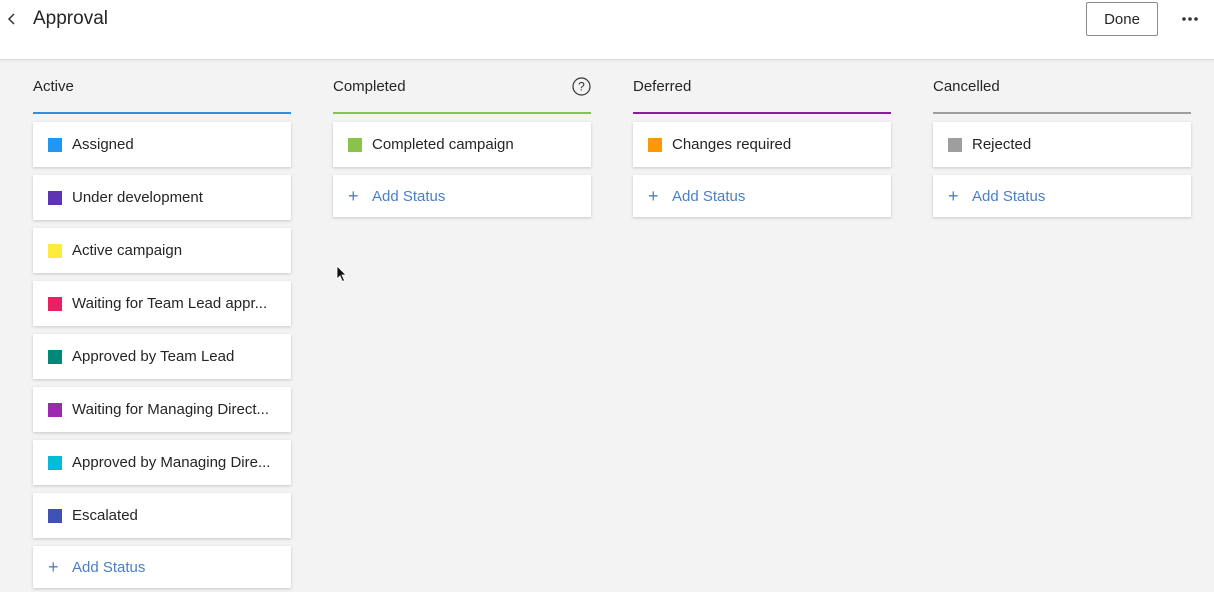  What do you see at coordinates (162, 515) in the screenshot?
I see `status-card: Escalated` at bounding box center [162, 515].